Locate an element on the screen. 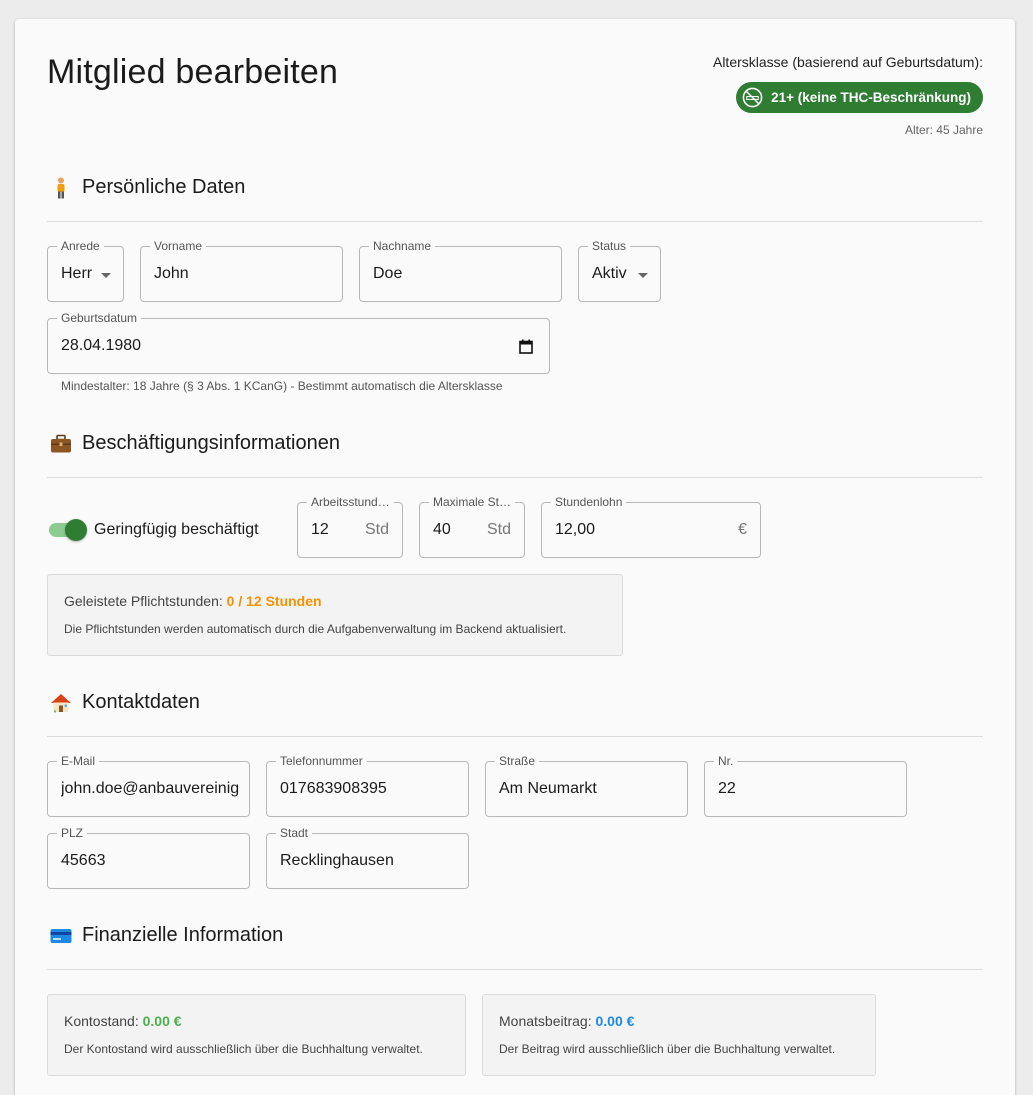 Image resolution: width=1033 pixels, height=1095 pixels. section-contact-title: Kontaktdaten is located at coordinates (125, 702).